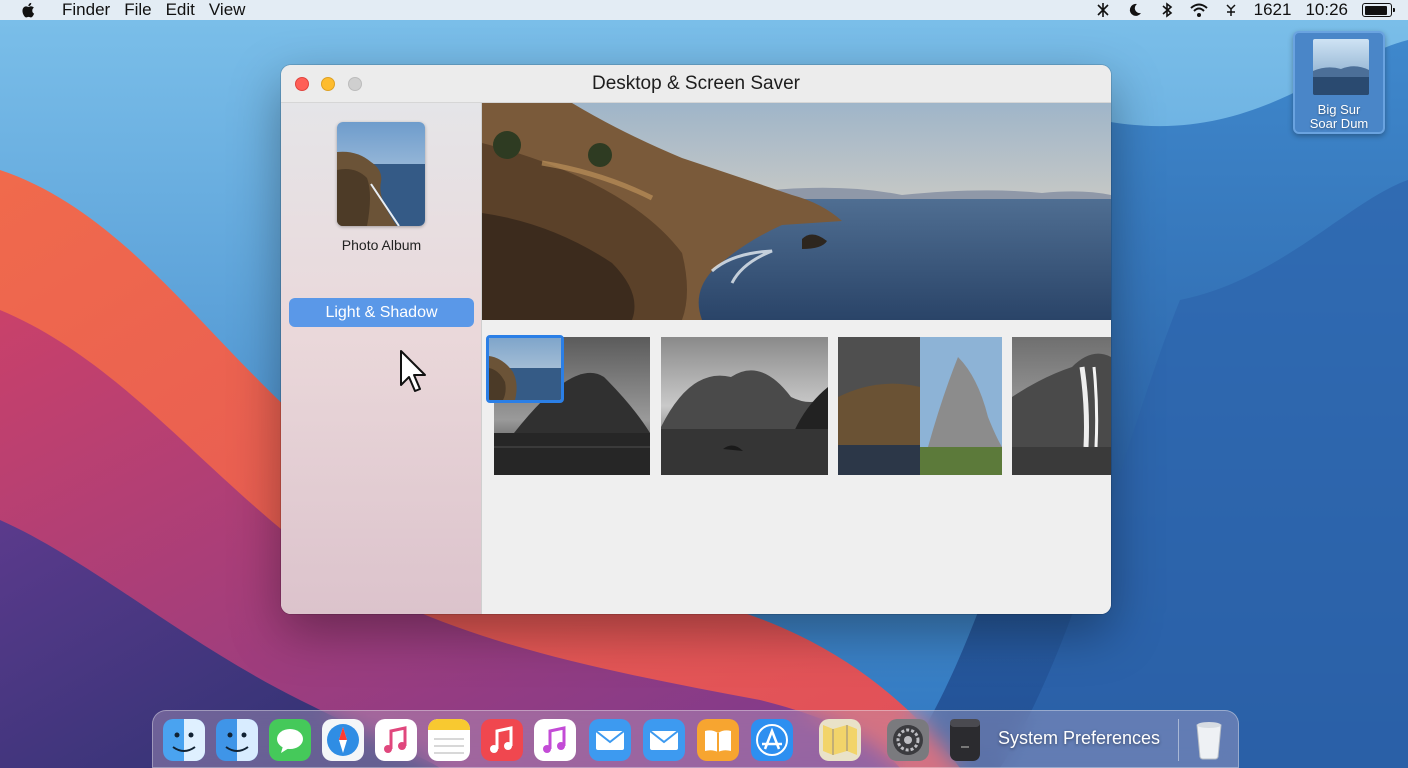  What do you see at coordinates (1079, 738) in the screenshot?
I see `dock-tooltip-label: System Preferences` at bounding box center [1079, 738].